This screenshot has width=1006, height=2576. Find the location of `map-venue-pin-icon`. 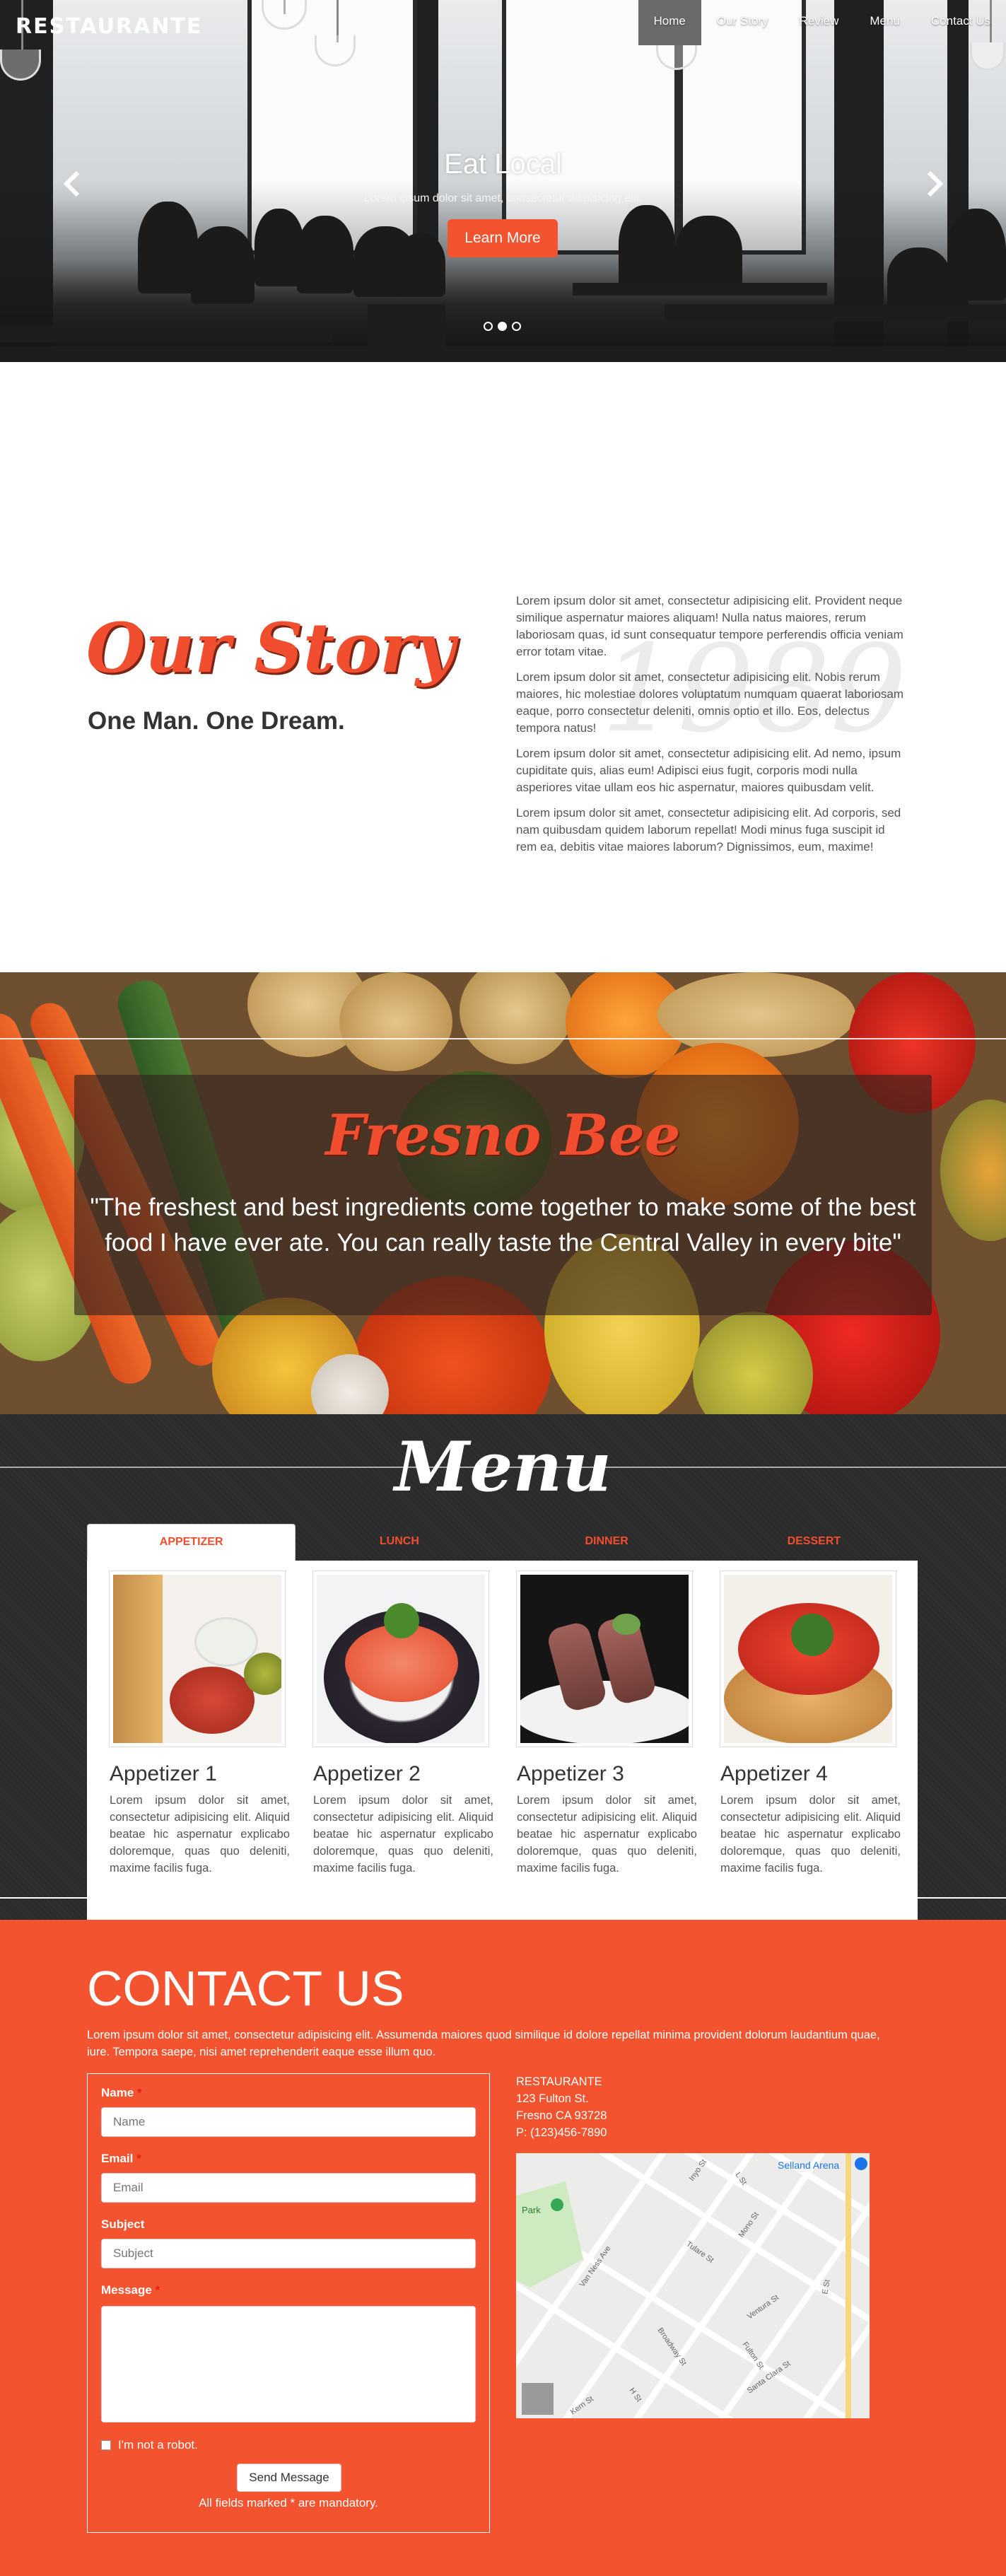

map-venue-pin-icon is located at coordinates (861, 2163).